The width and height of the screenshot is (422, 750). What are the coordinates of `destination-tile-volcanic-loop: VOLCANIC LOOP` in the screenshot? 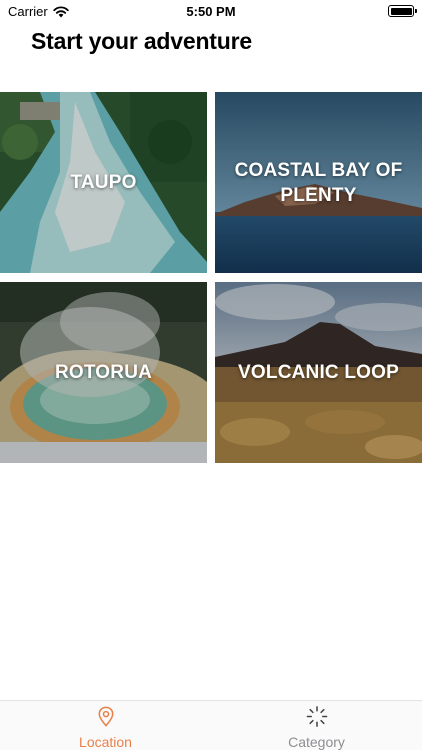 It's located at (318, 372).